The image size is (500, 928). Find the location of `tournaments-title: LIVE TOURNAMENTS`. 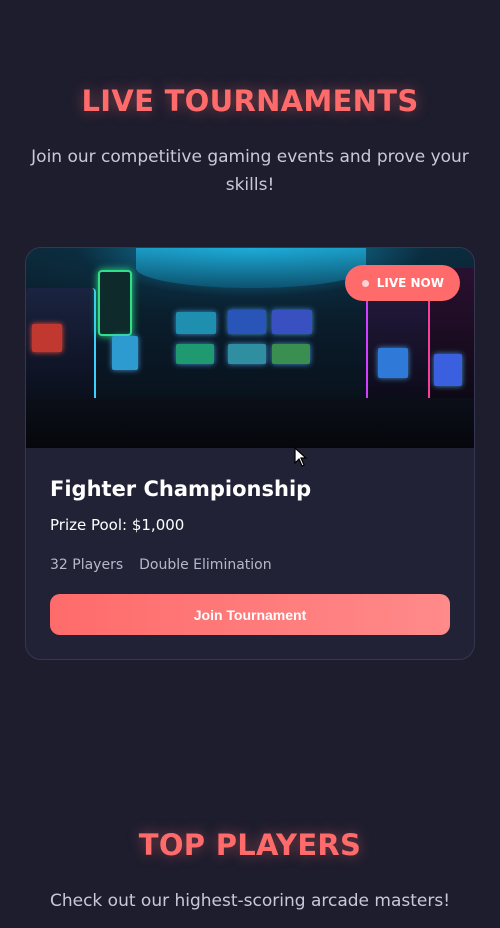

tournaments-title: LIVE TOURNAMENTS is located at coordinates (250, 101).